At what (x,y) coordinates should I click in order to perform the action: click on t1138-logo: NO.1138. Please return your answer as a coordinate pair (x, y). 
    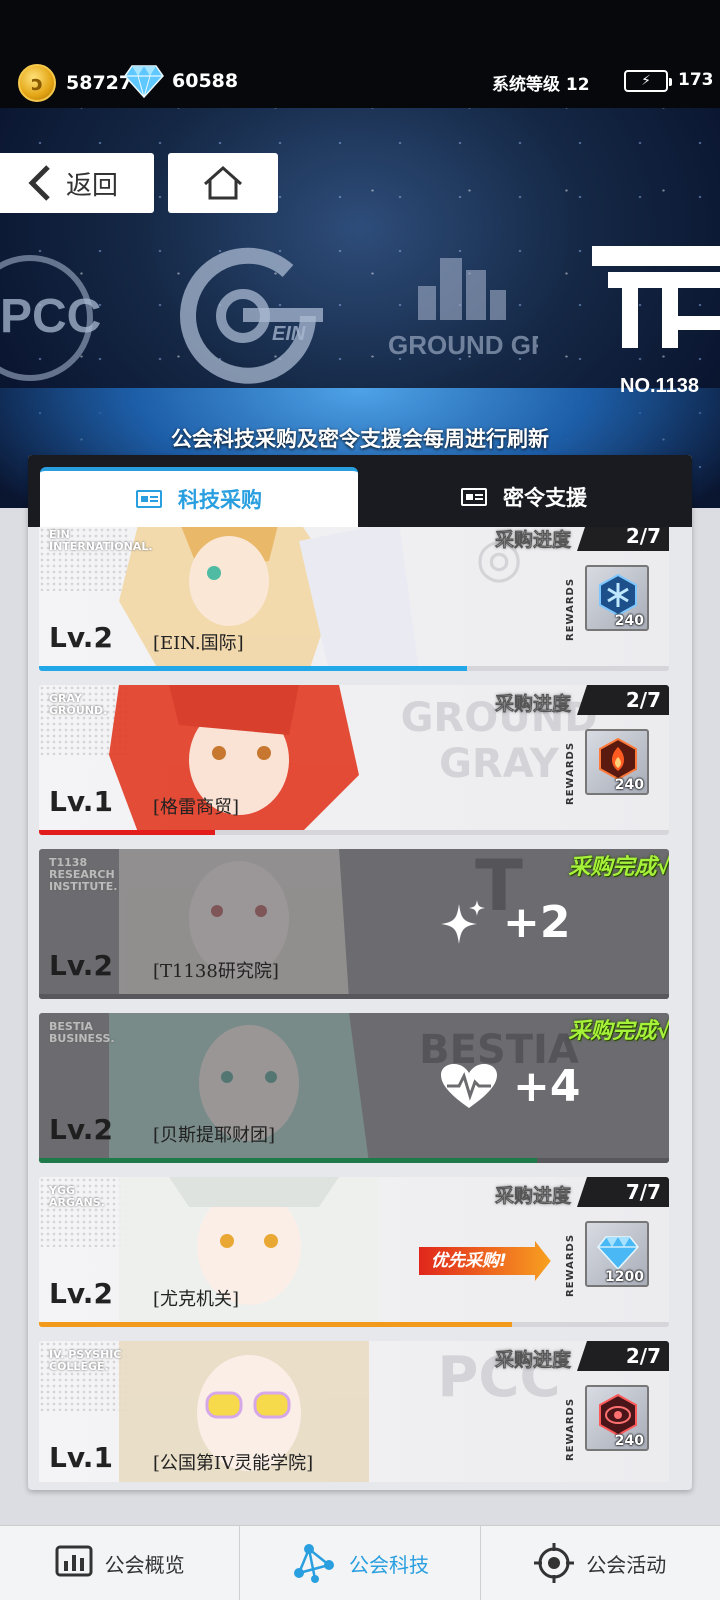
    Looking at the image, I should click on (656, 320).